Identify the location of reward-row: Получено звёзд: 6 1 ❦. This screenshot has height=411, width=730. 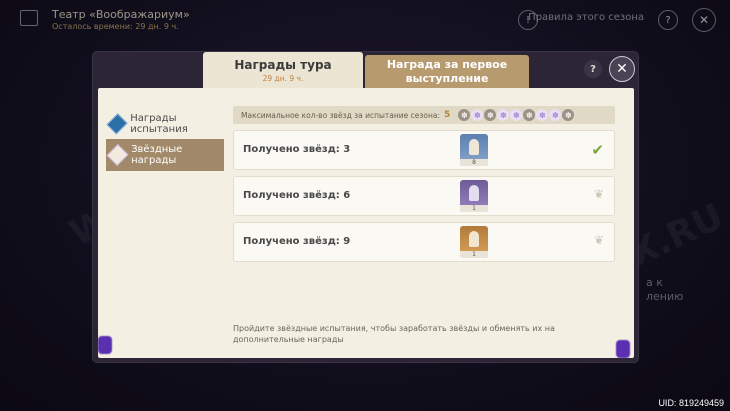
(424, 196).